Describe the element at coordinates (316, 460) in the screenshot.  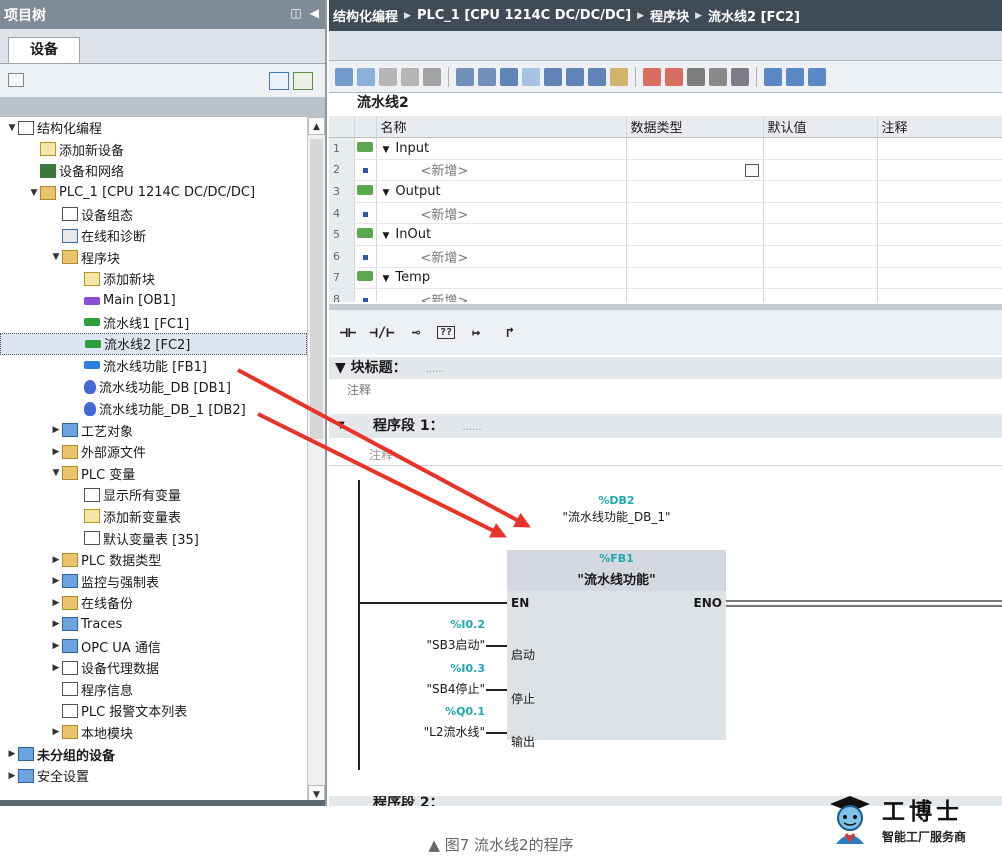
I see `tree-scrollbar: ▲ ▼` at that location.